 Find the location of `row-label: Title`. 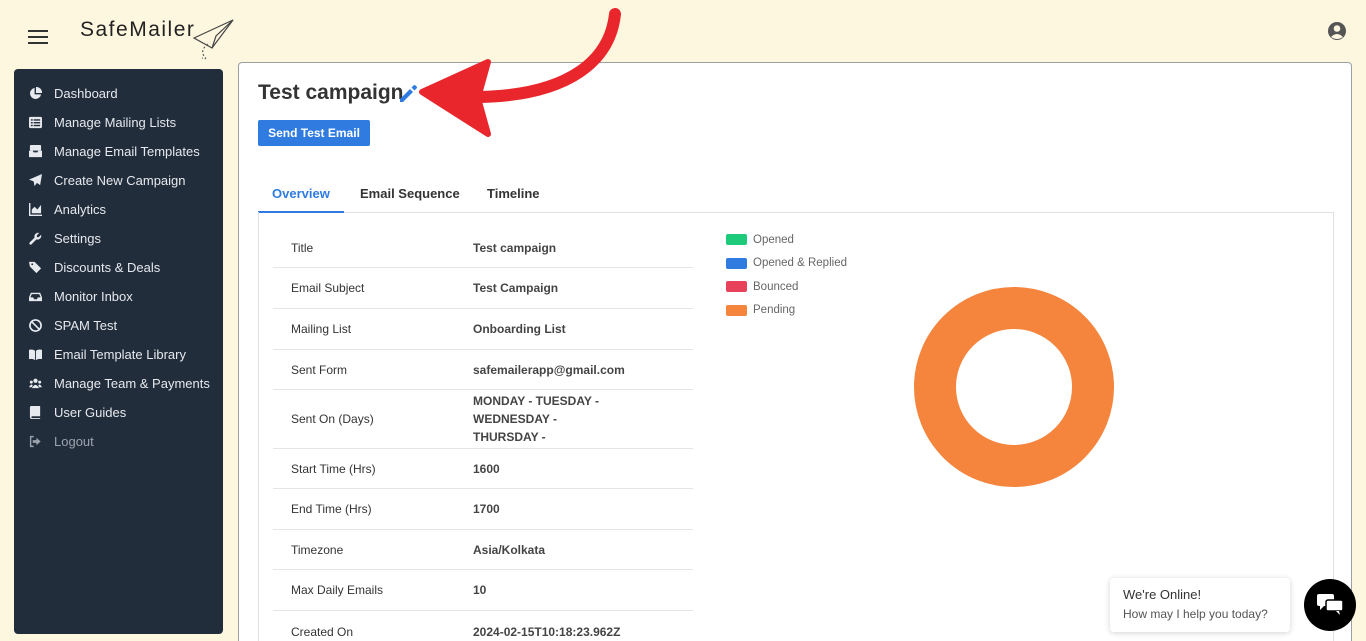

row-label: Title is located at coordinates (302, 247).